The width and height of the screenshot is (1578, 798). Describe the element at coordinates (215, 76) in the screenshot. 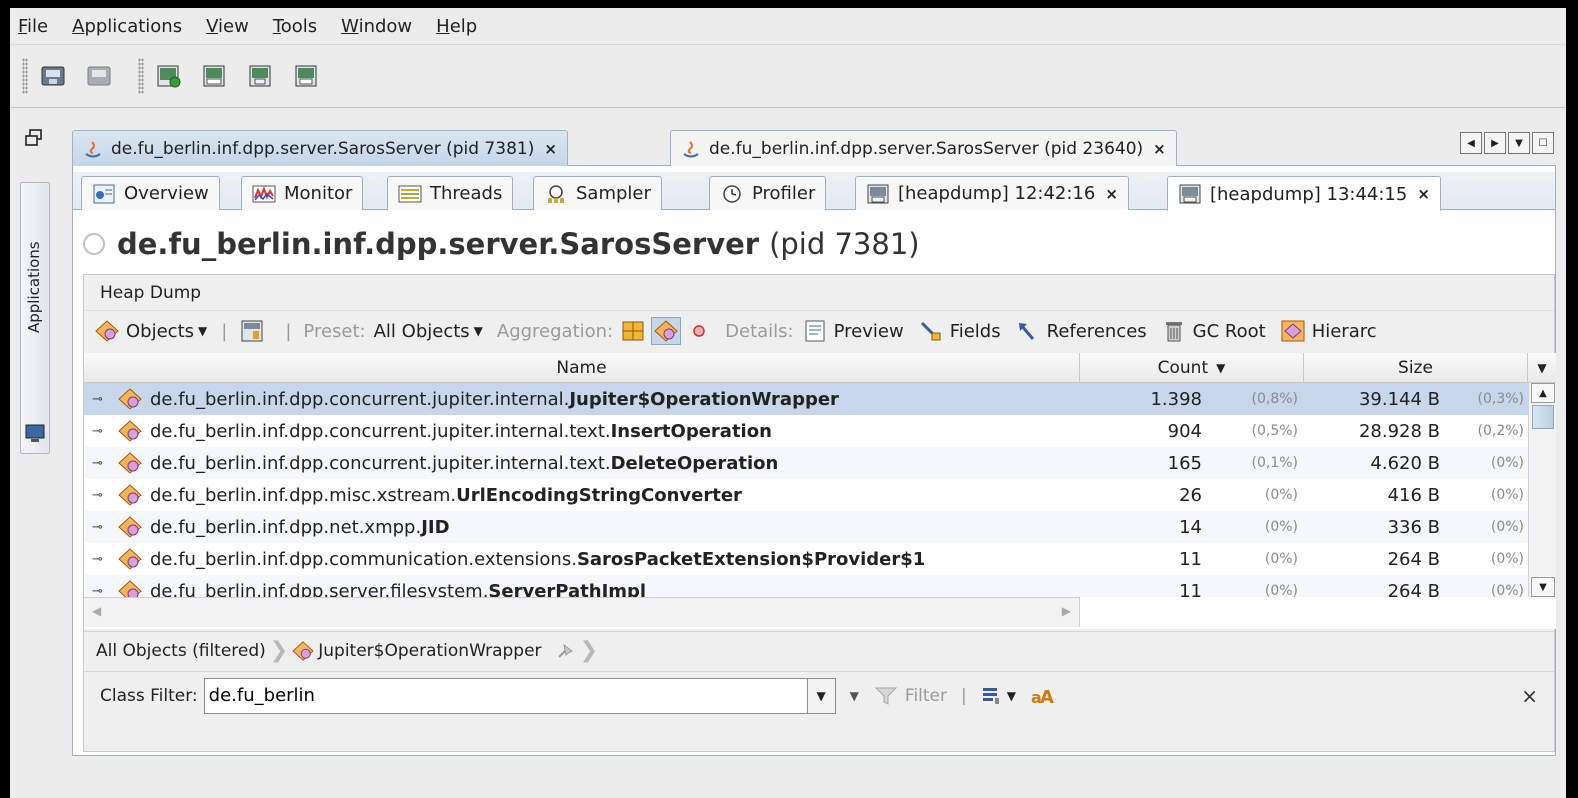

I see `add-jmx-connection-icon` at that location.